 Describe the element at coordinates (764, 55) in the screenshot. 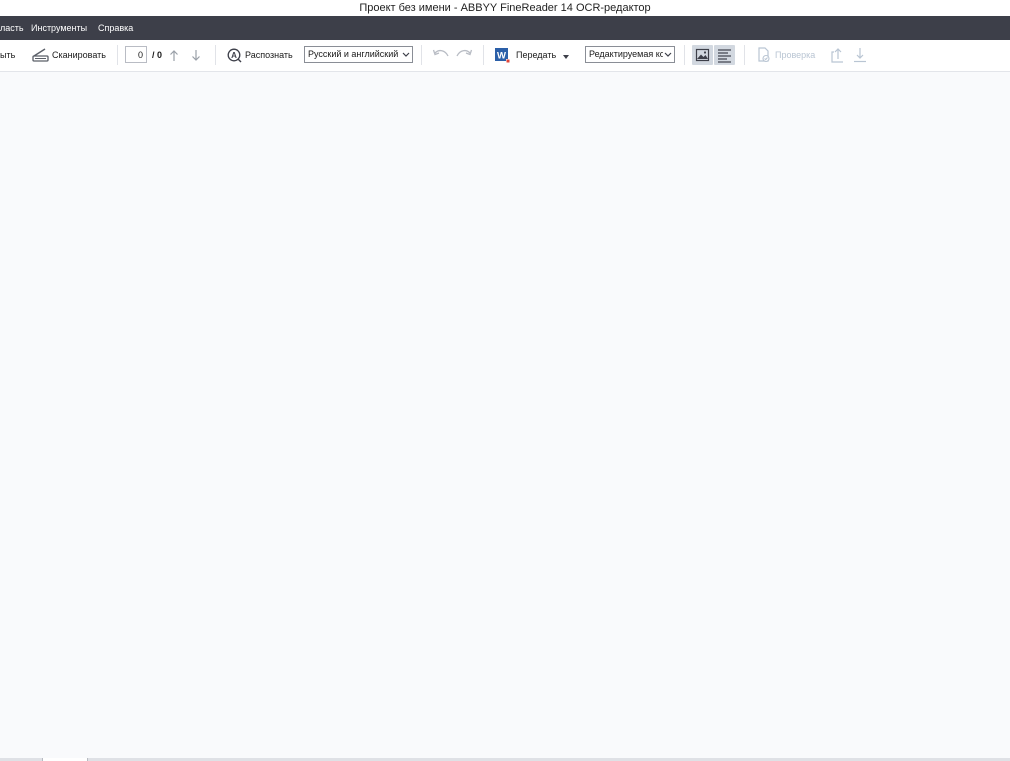

I see `verify-icon` at that location.